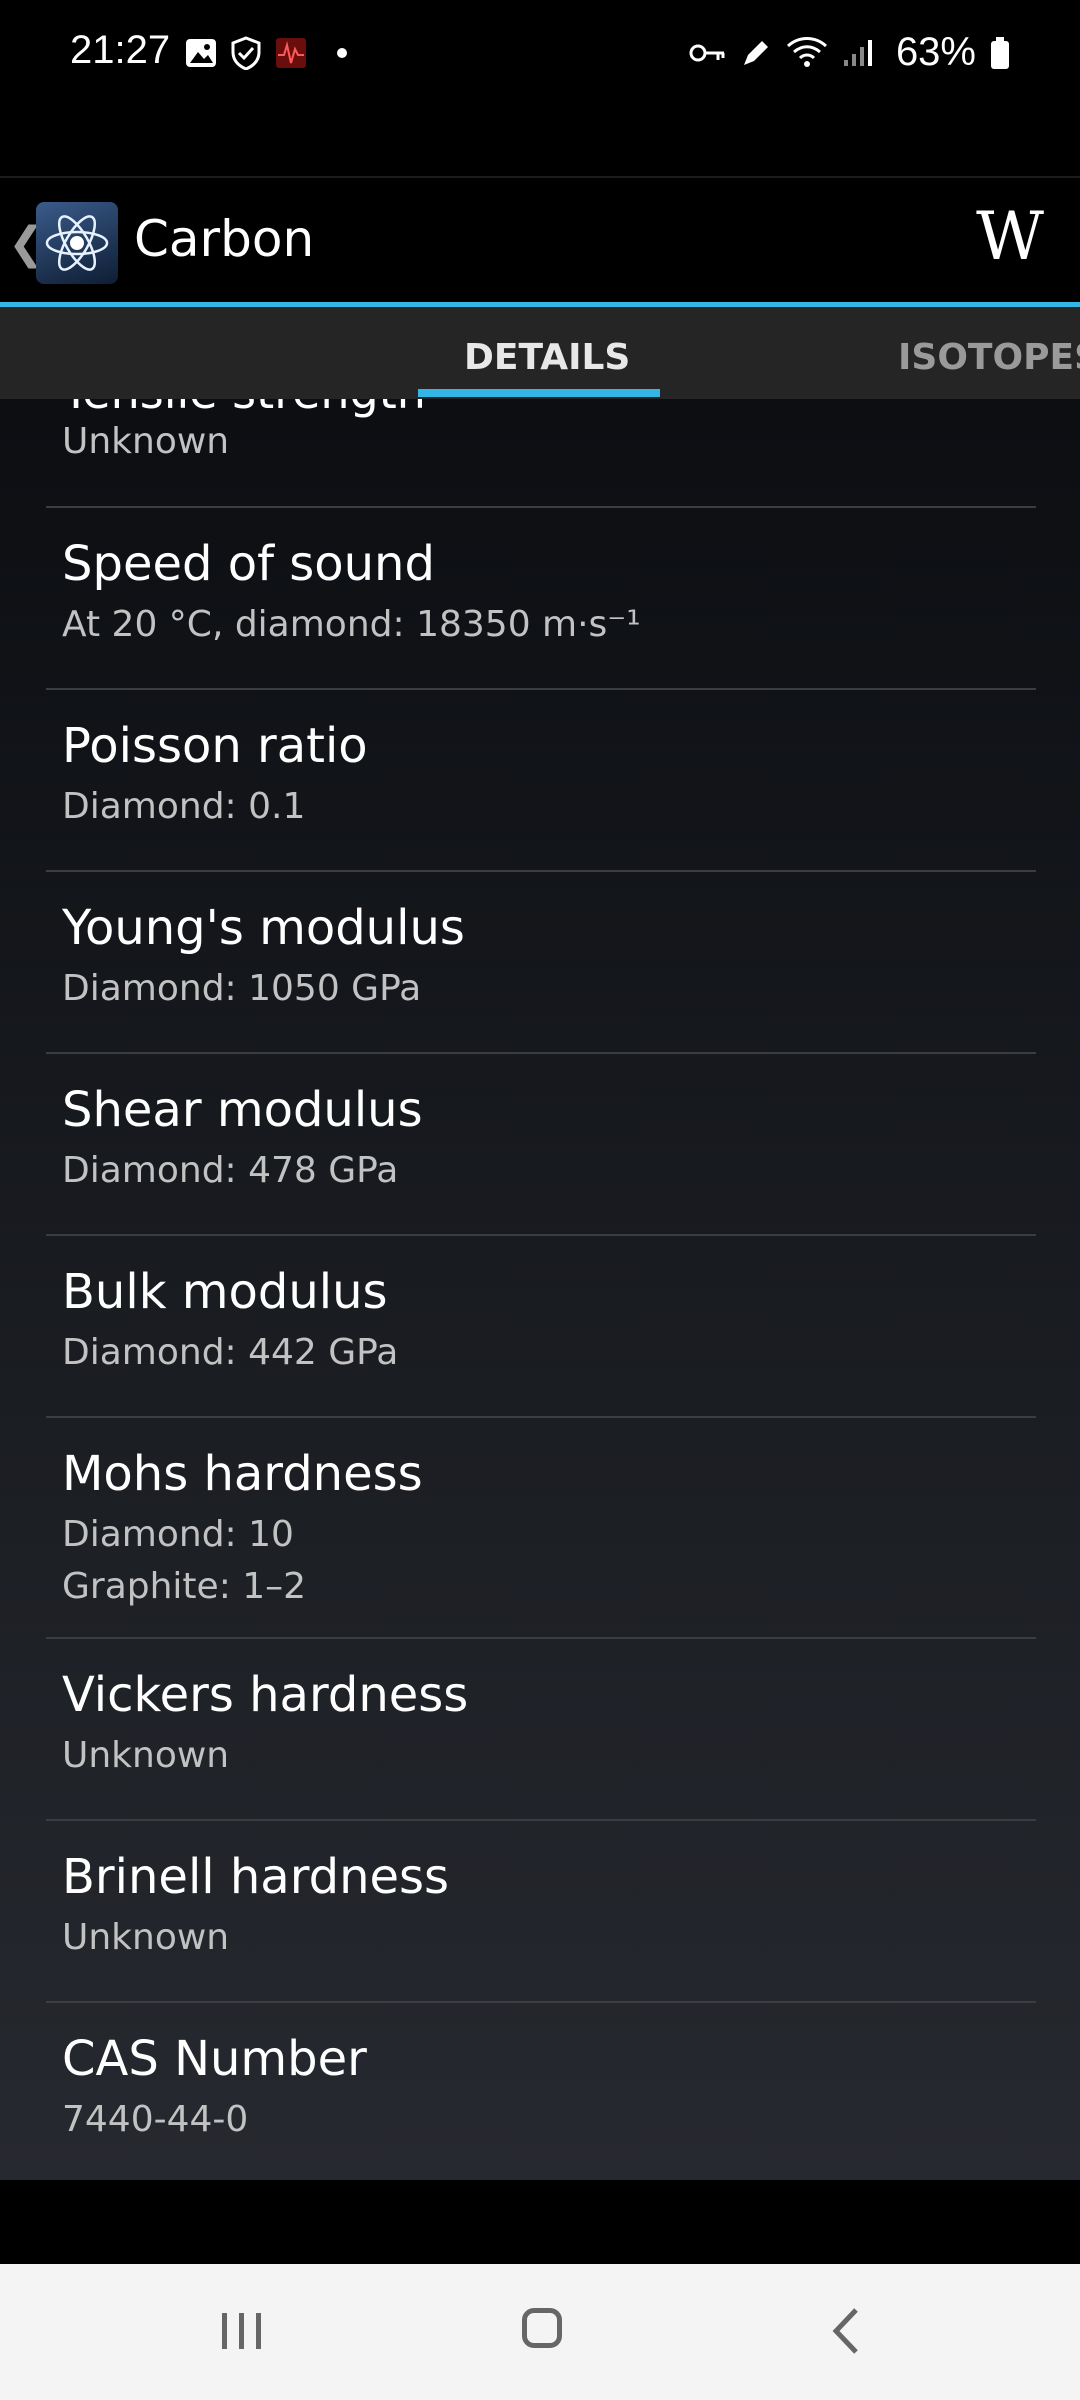 This screenshot has height=2400, width=1080. Describe the element at coordinates (120, 50) in the screenshot. I see `status-time: 21:27` at that location.